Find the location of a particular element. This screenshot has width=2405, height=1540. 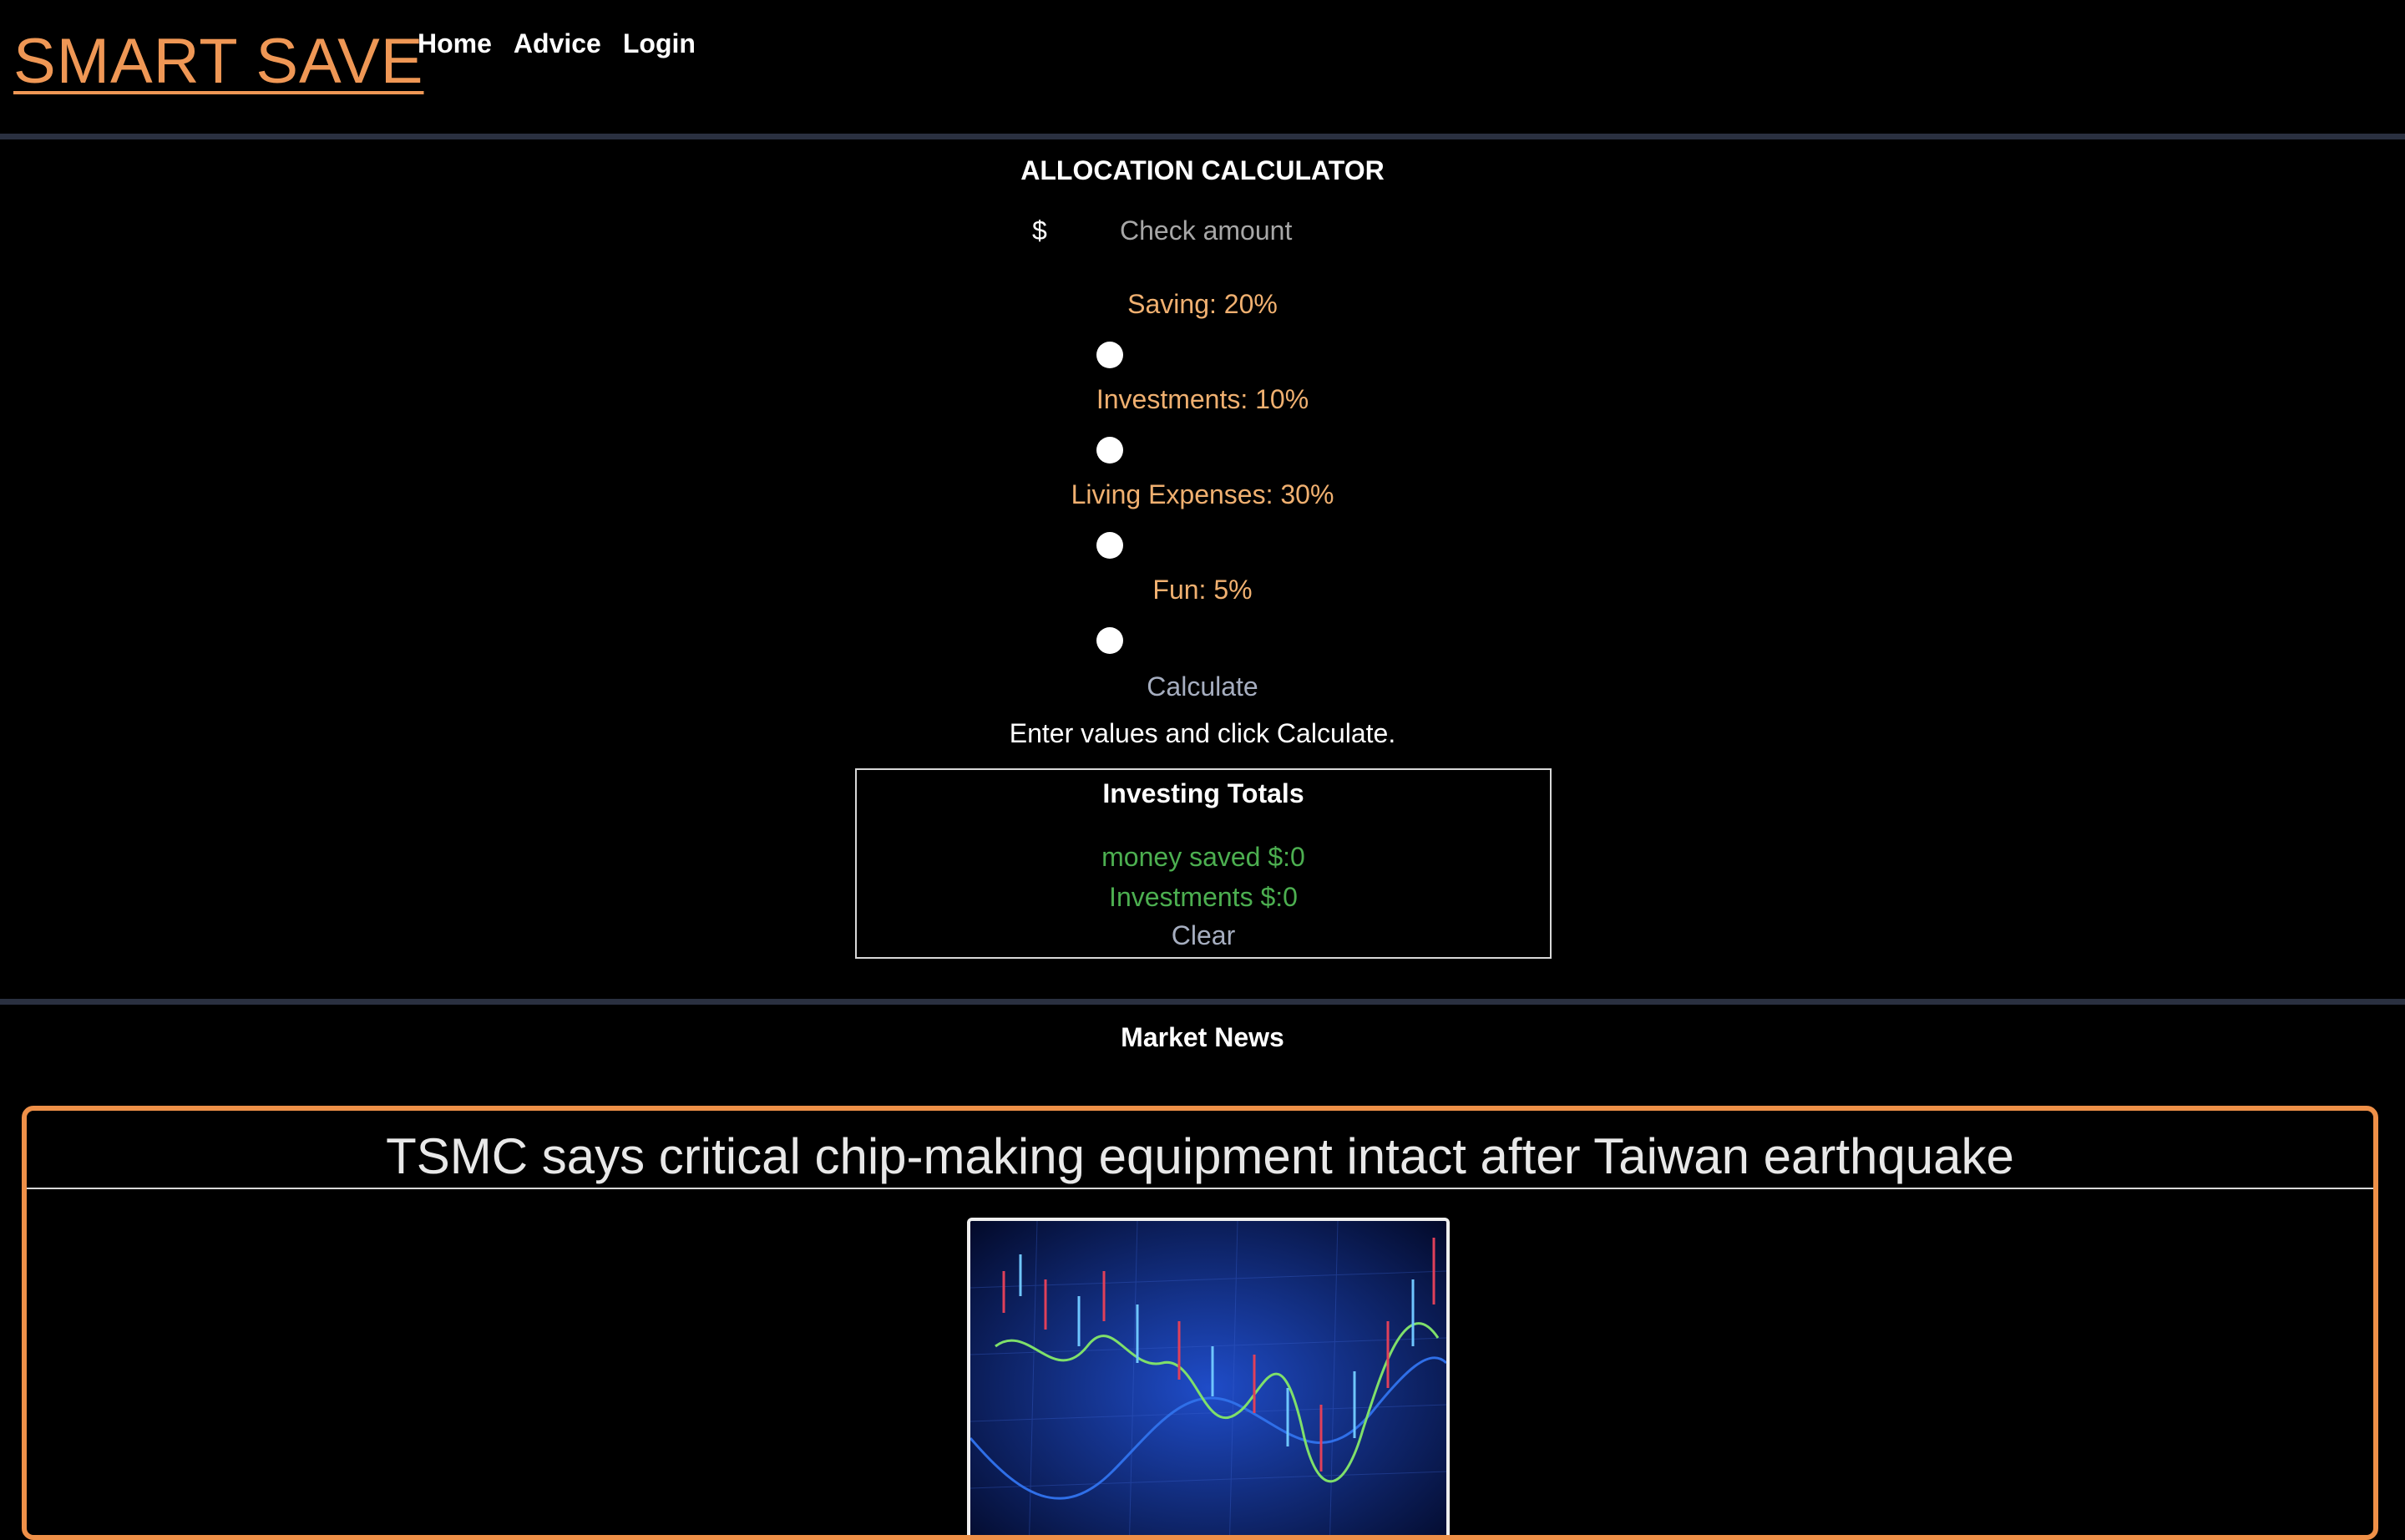

nav-advice-link: Advice is located at coordinates (557, 44).